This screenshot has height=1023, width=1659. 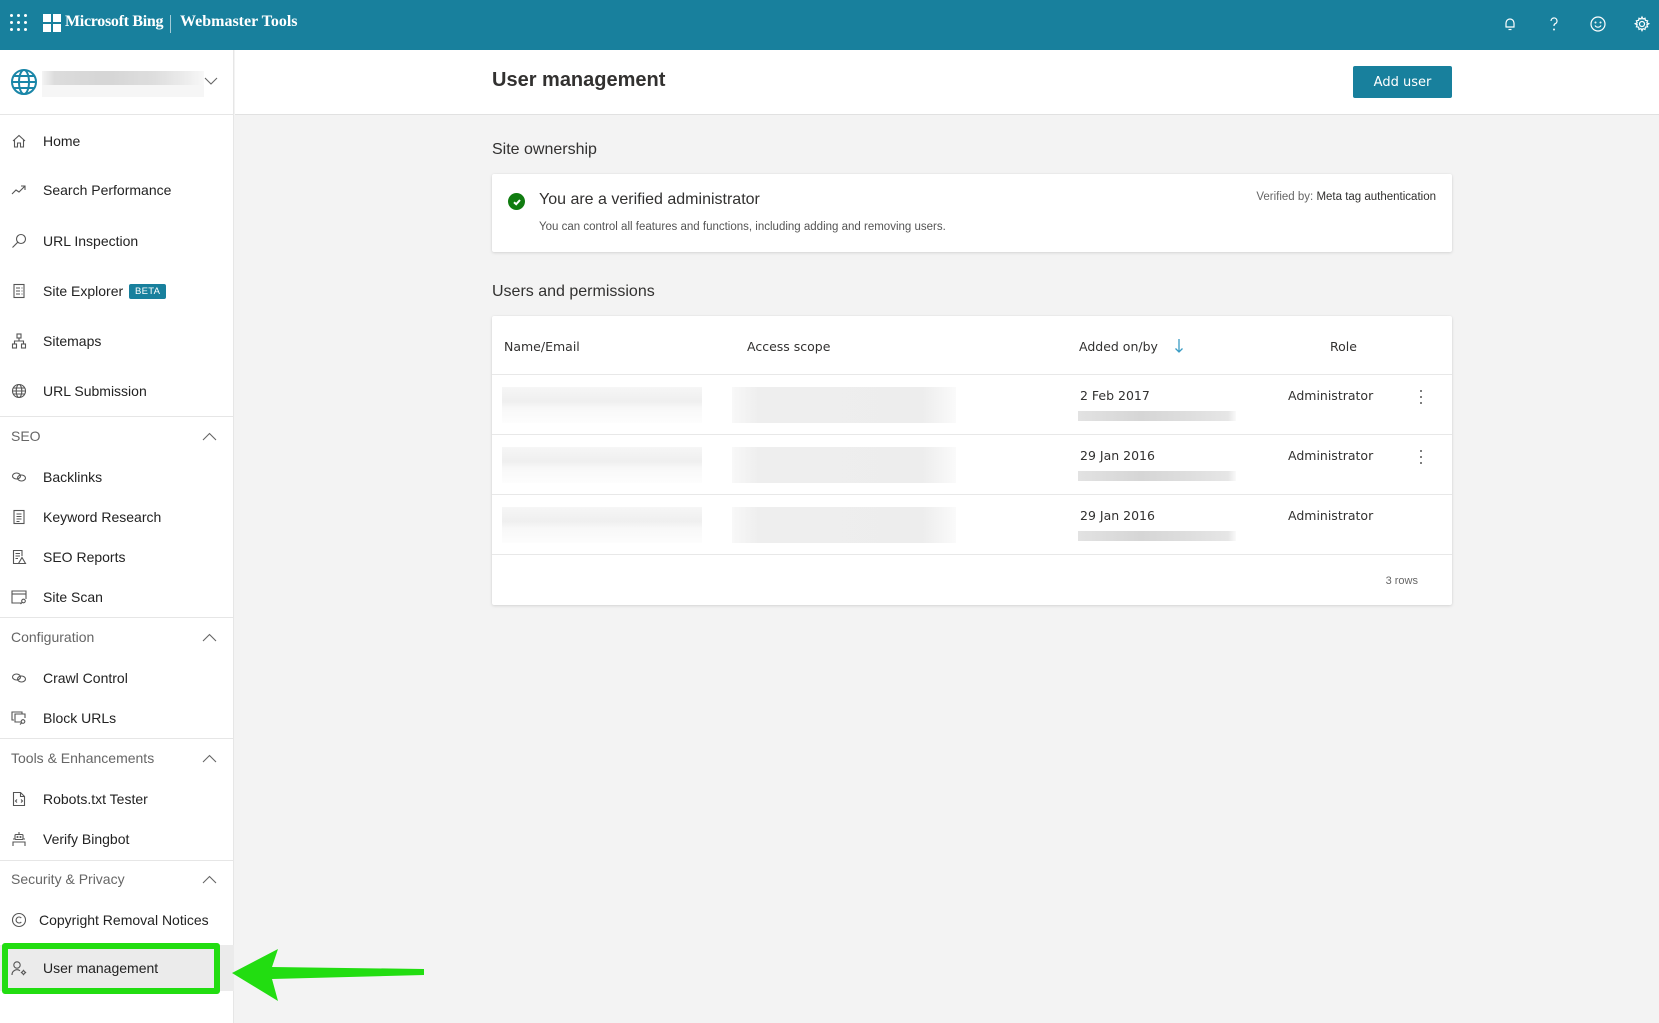 What do you see at coordinates (1598, 24) in the screenshot?
I see `feedback-icon` at bounding box center [1598, 24].